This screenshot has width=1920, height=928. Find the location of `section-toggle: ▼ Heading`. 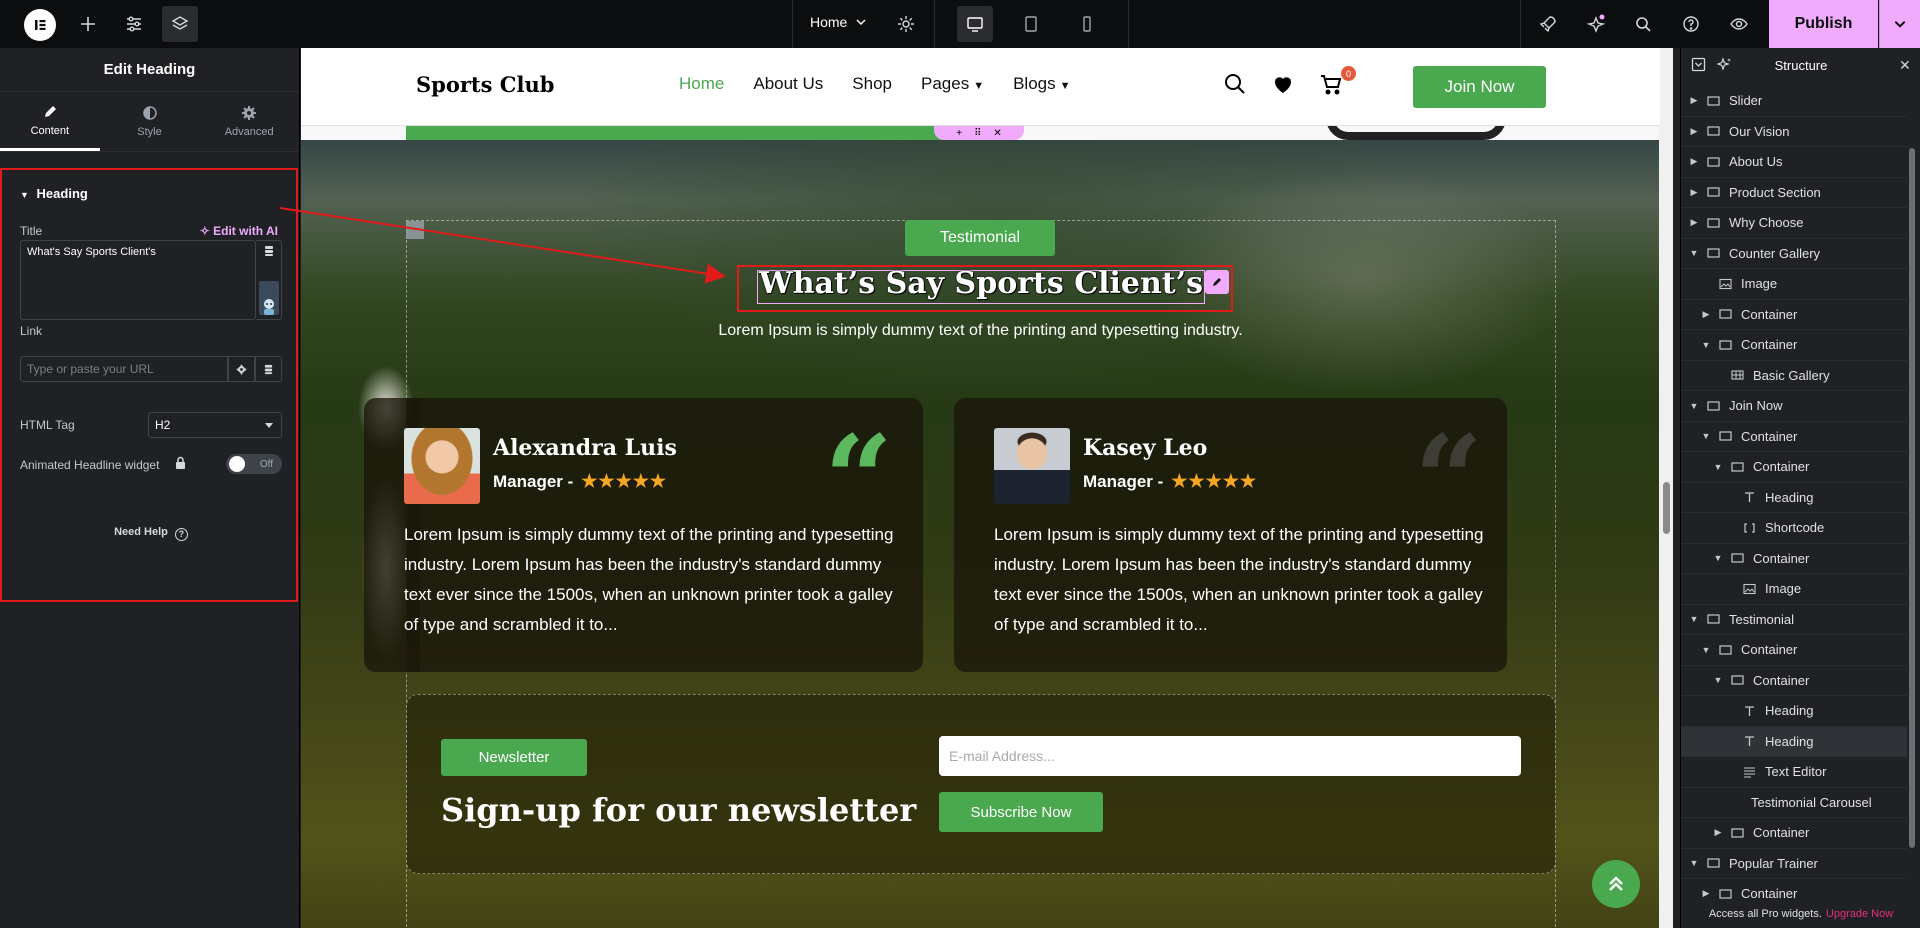

section-toggle: ▼ Heading is located at coordinates (54, 193).